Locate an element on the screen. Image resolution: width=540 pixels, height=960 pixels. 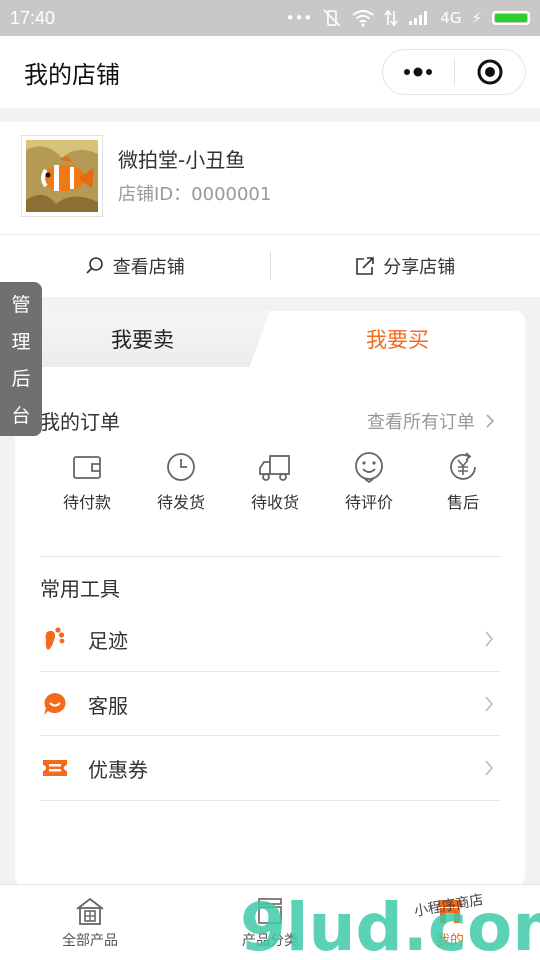
more-dots-icon: ••• is located at coordinates (299, 18).